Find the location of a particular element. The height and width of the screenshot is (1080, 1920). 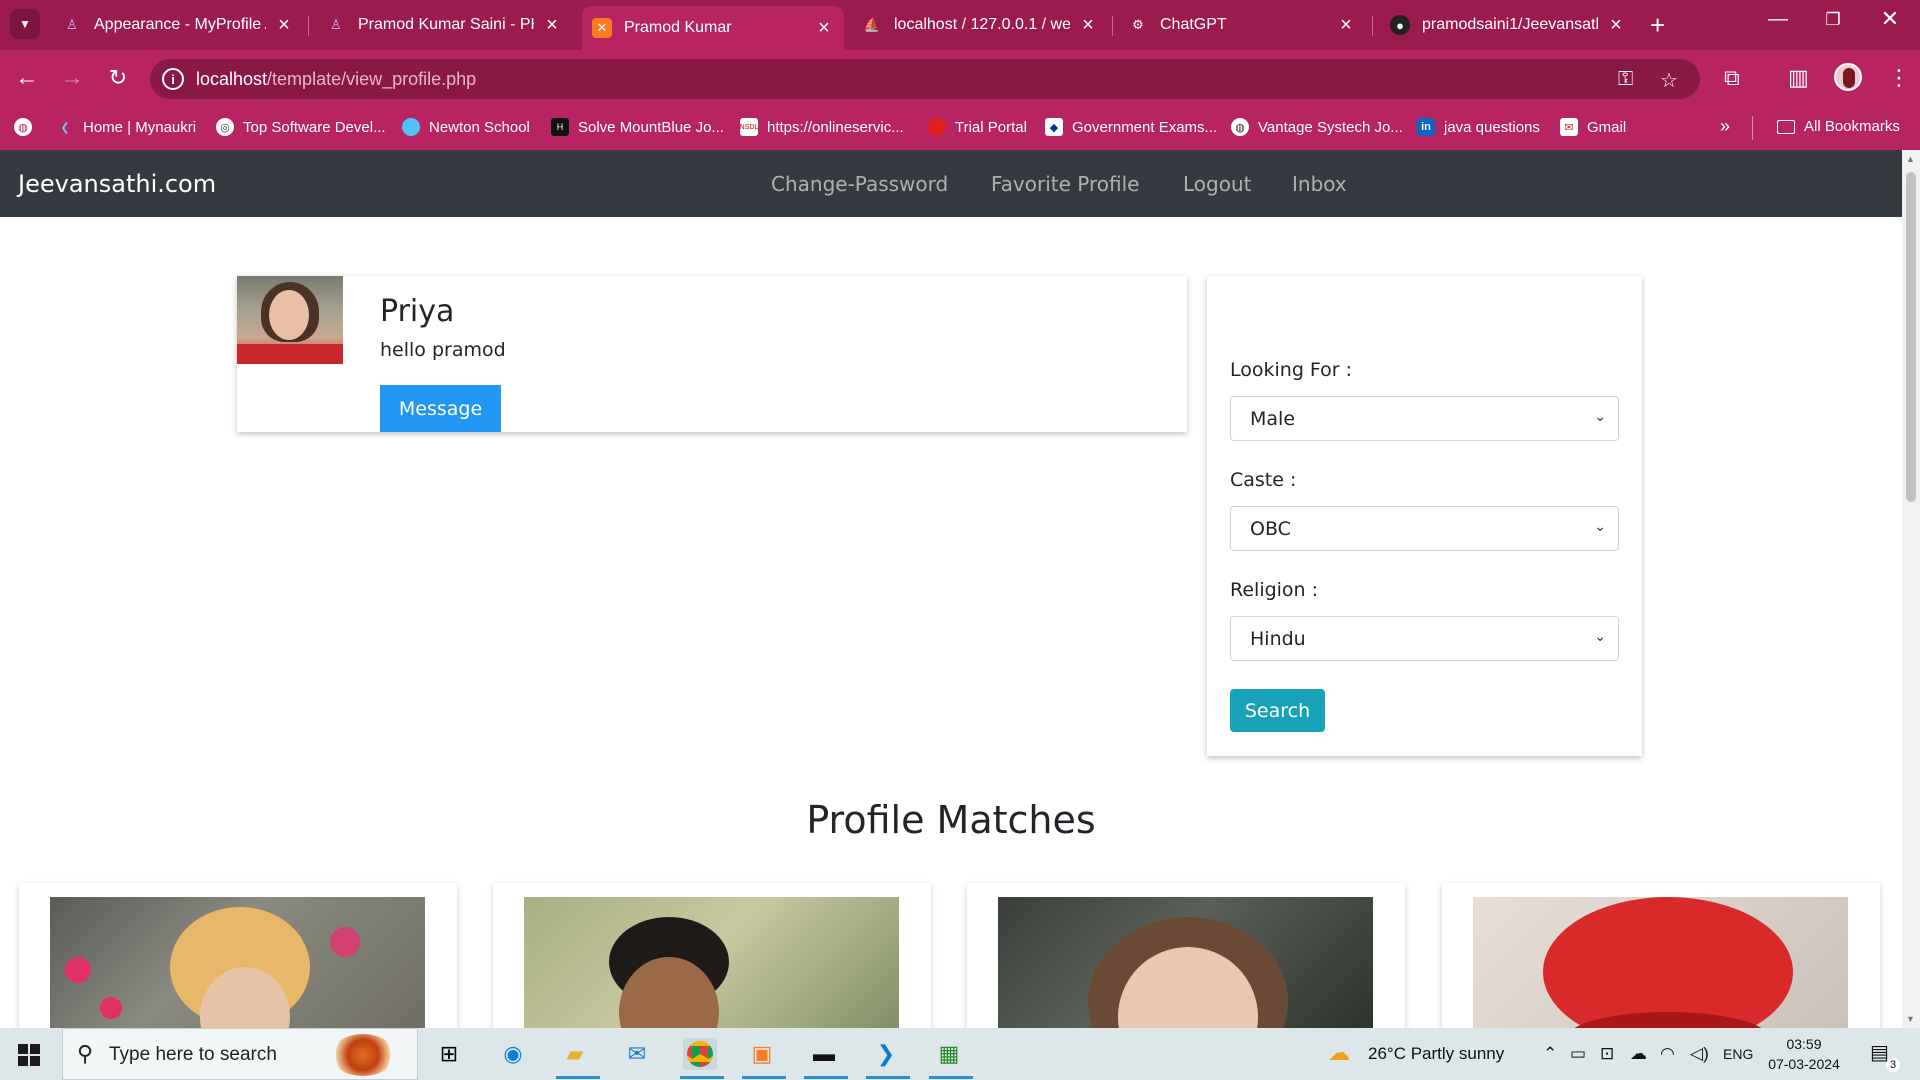

menu-icon: ⋮ is located at coordinates (1899, 78).